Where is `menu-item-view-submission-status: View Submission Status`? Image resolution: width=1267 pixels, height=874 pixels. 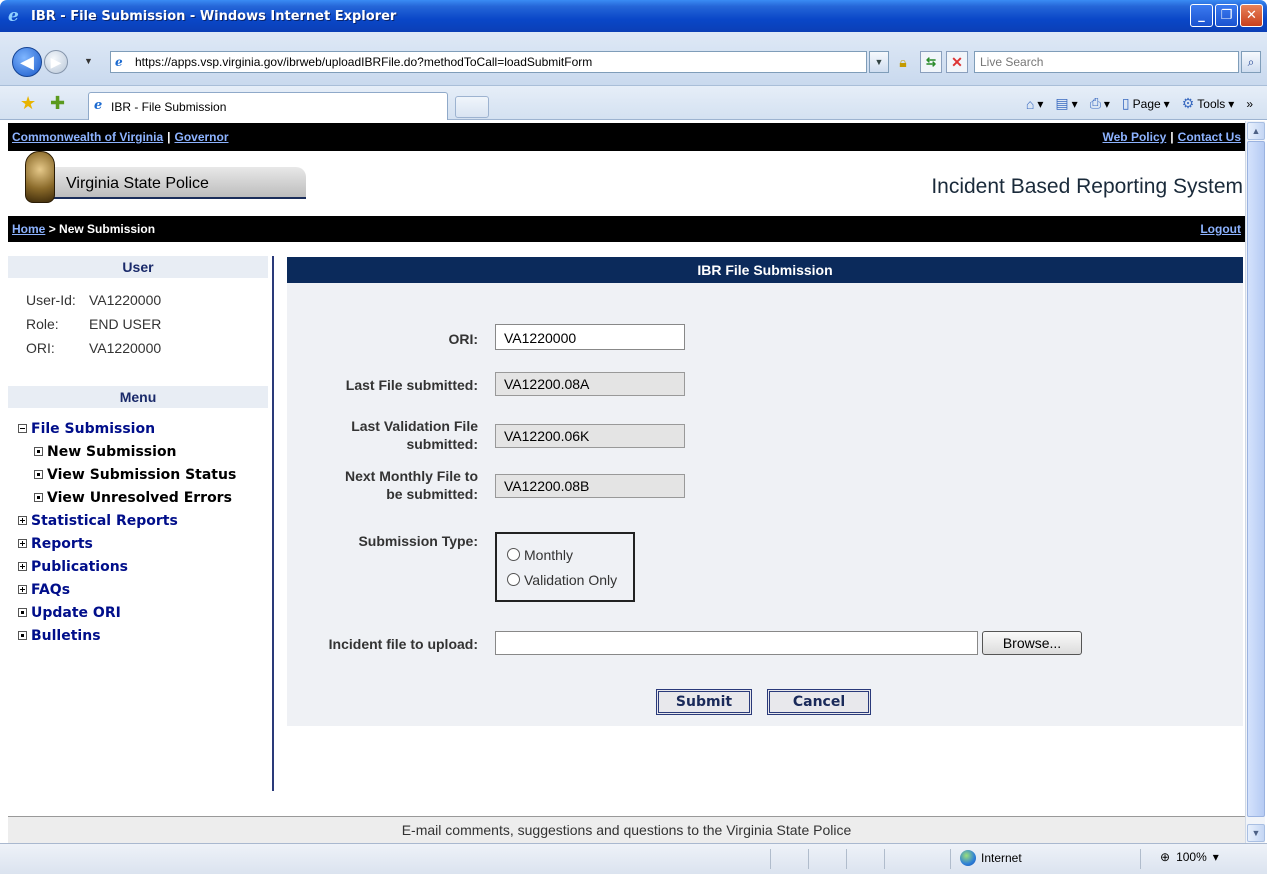
menu-item-view-submission-status: View Submission Status is located at coordinates (145, 475).